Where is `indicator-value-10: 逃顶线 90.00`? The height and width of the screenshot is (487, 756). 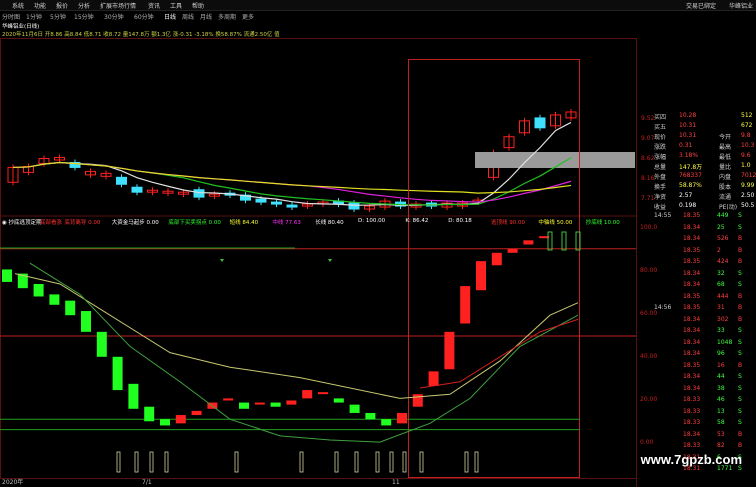
indicator-value-10: 逃顶线 90.00 is located at coordinates (508, 223).